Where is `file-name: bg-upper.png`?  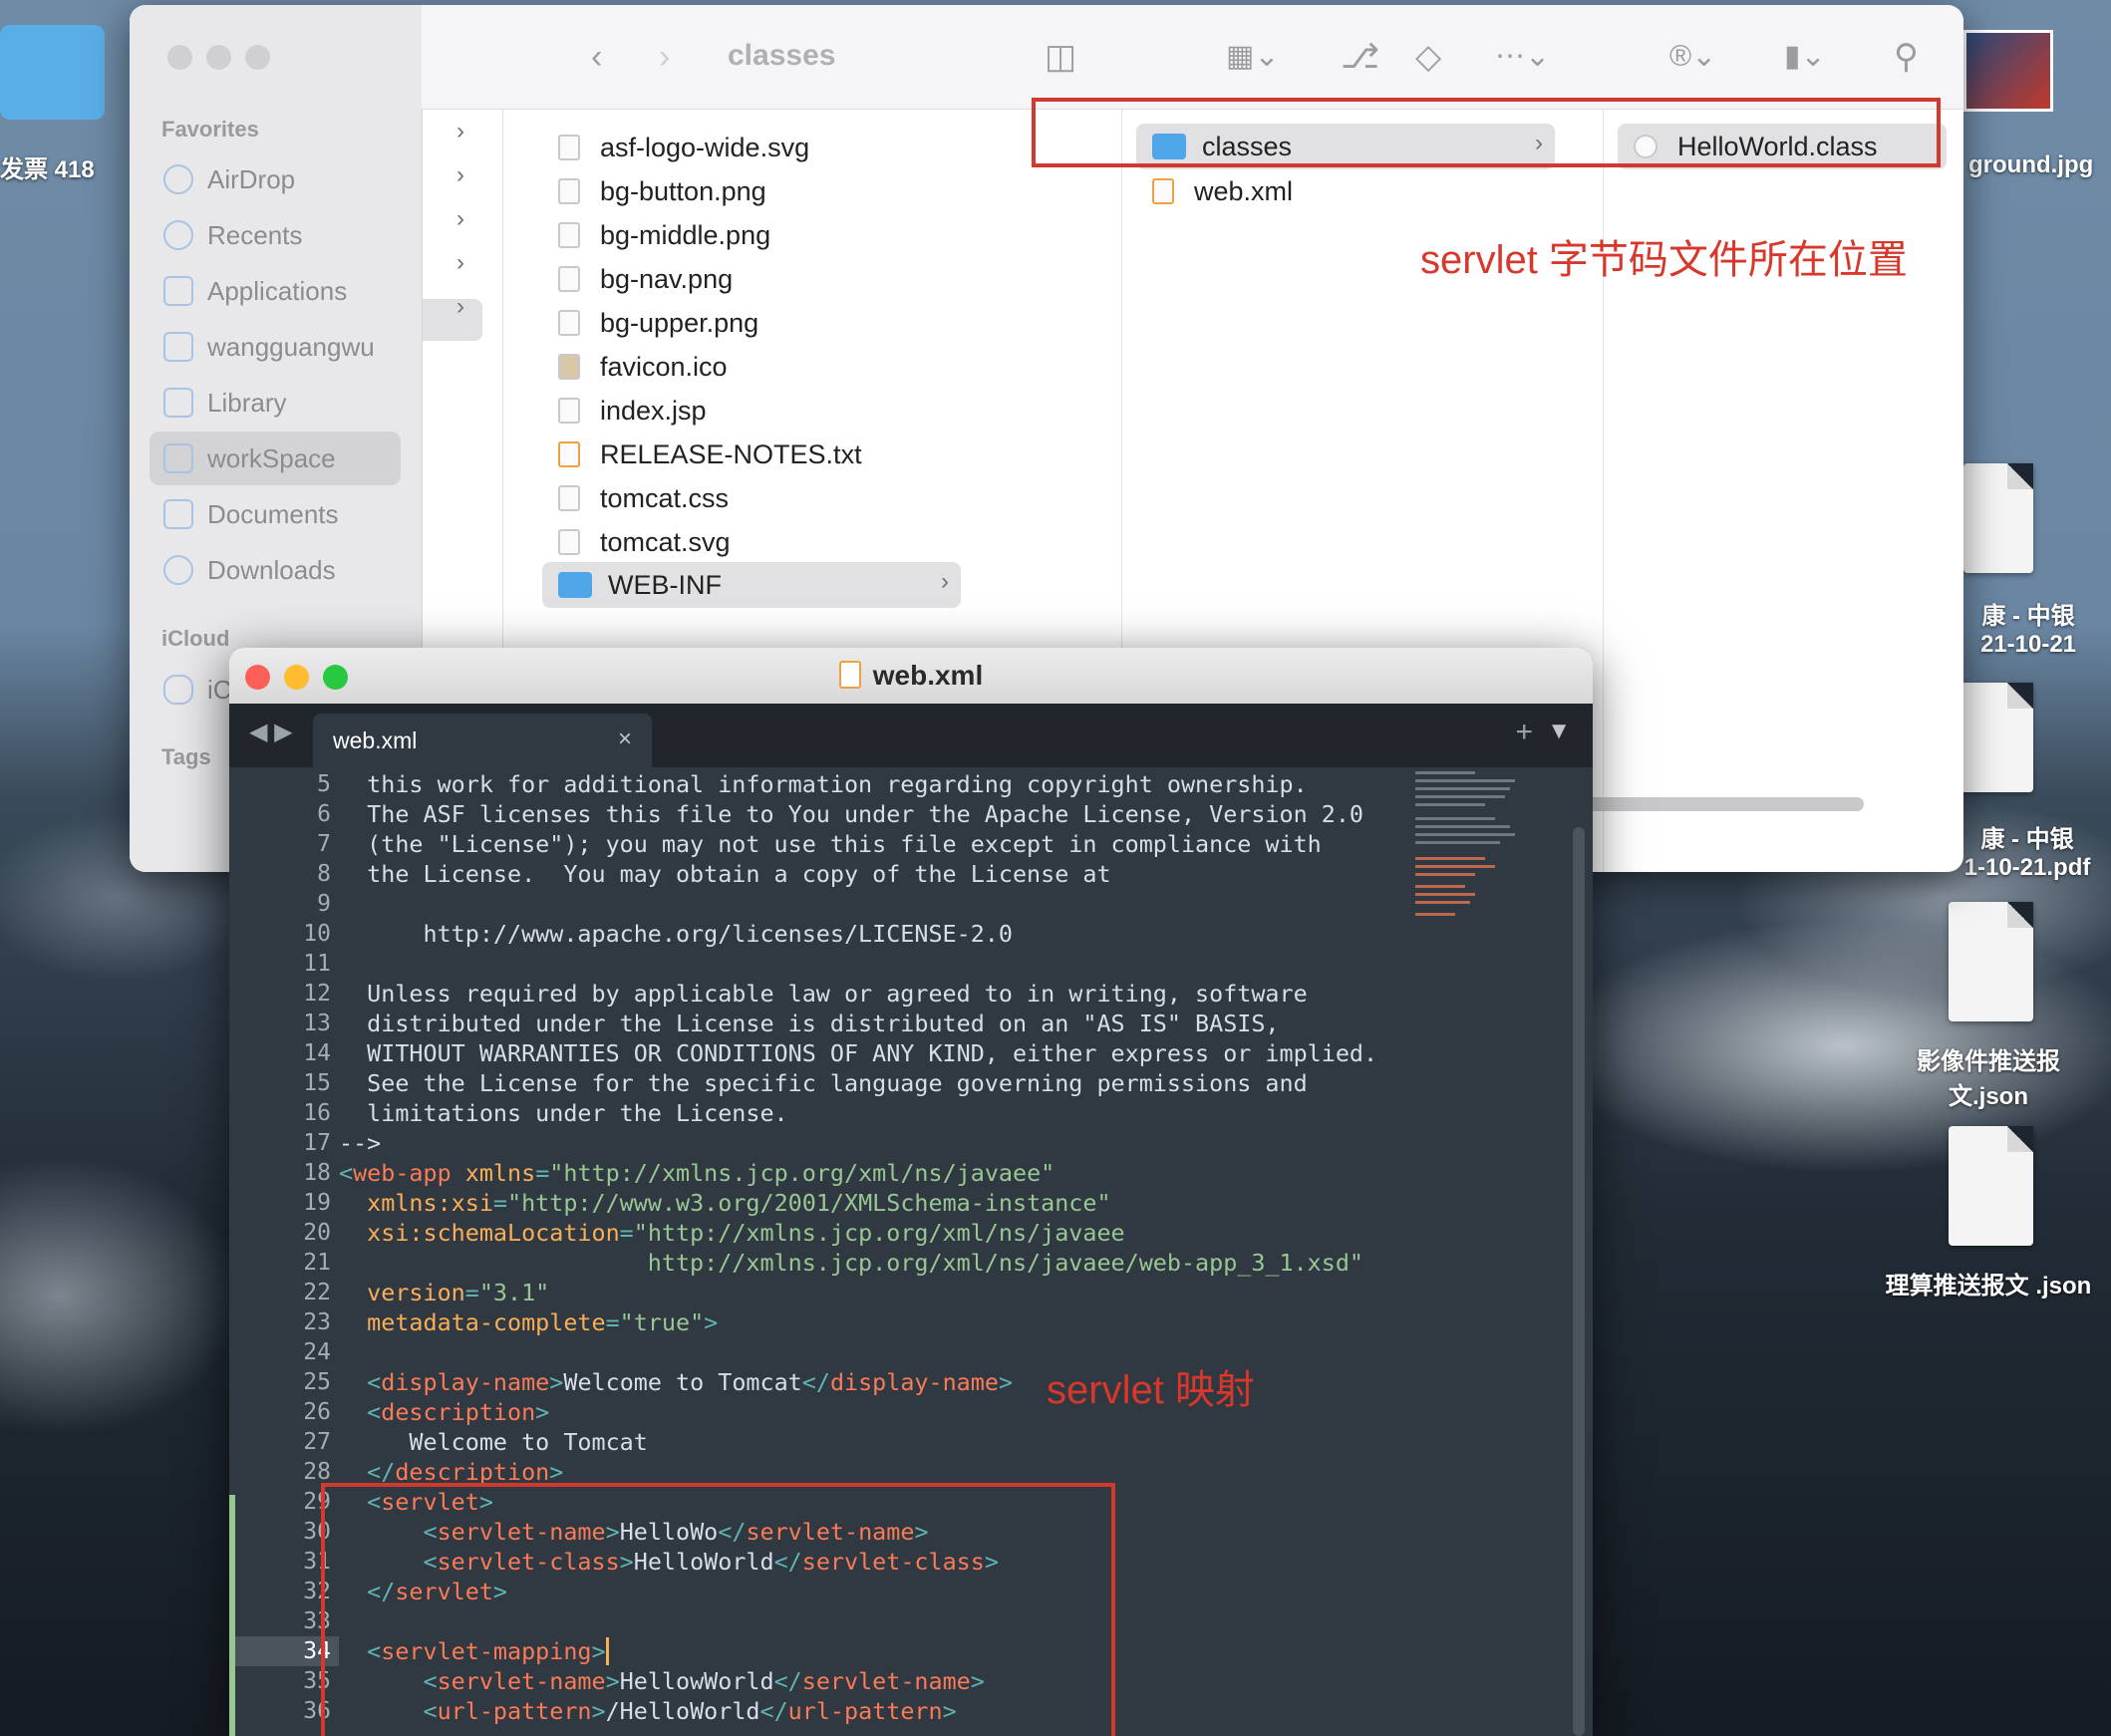
file-name: bg-upper.png is located at coordinates (679, 322).